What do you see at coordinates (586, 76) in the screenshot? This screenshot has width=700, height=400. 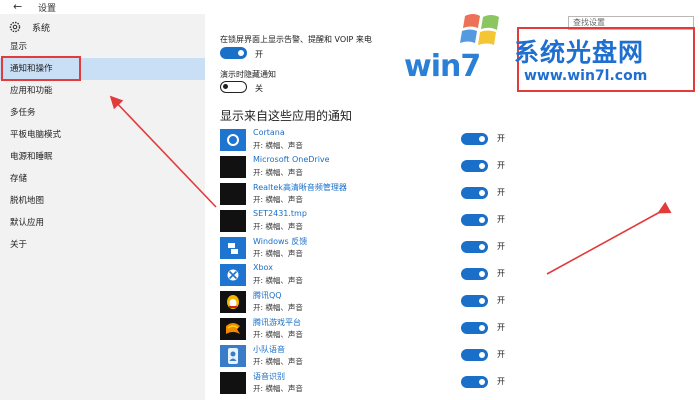 I see `watermark-url: www.win7l.com` at bounding box center [586, 76].